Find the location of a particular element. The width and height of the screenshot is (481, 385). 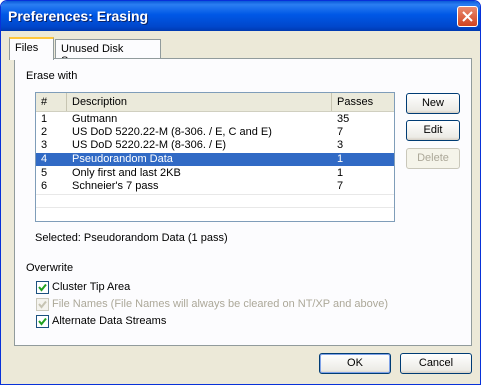

alternate-data-streams-checkbox is located at coordinates (42, 321).